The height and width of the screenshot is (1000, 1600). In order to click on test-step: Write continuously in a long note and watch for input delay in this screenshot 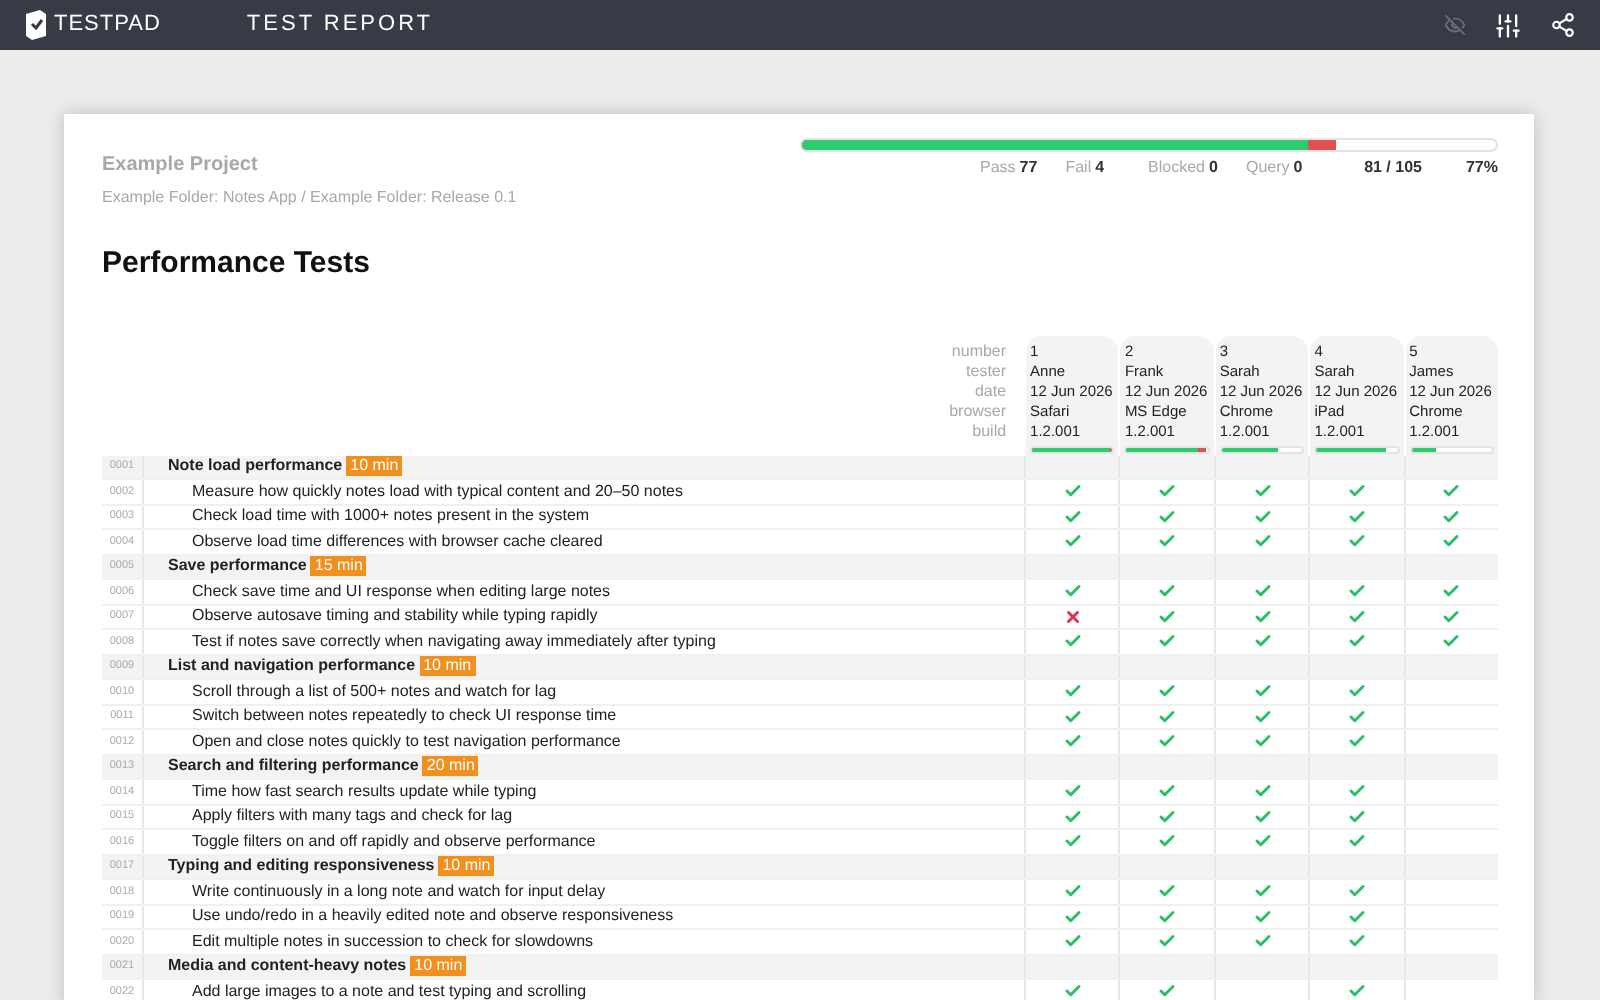, I will do `click(399, 891)`.